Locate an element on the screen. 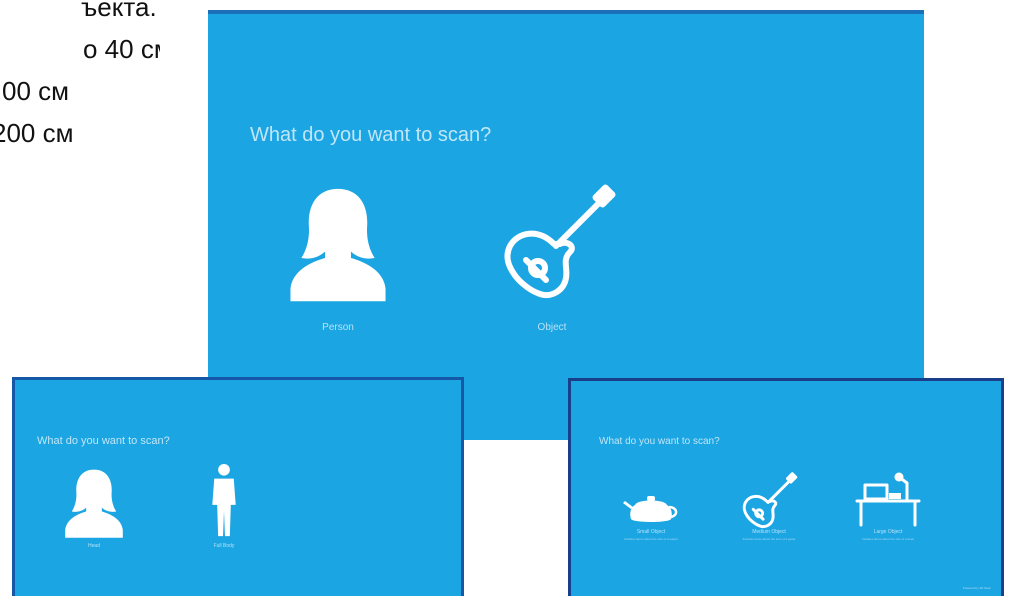 The height and width of the screenshot is (596, 1012). full-body-icon is located at coordinates (224, 500).